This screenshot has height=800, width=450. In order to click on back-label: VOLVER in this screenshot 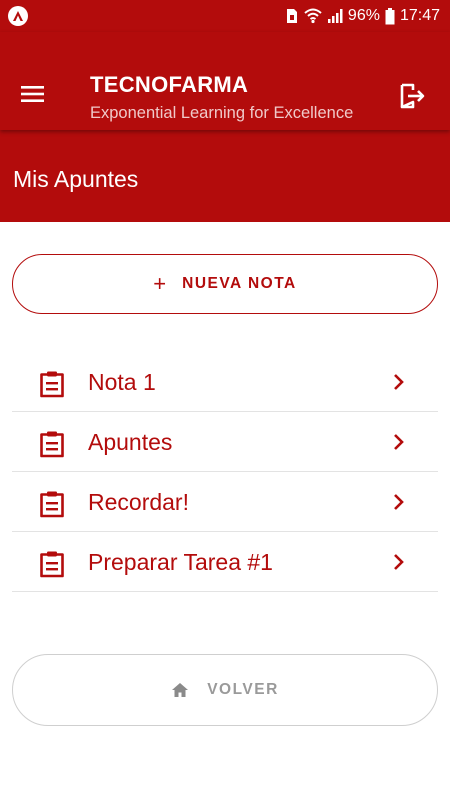, I will do `click(243, 689)`.